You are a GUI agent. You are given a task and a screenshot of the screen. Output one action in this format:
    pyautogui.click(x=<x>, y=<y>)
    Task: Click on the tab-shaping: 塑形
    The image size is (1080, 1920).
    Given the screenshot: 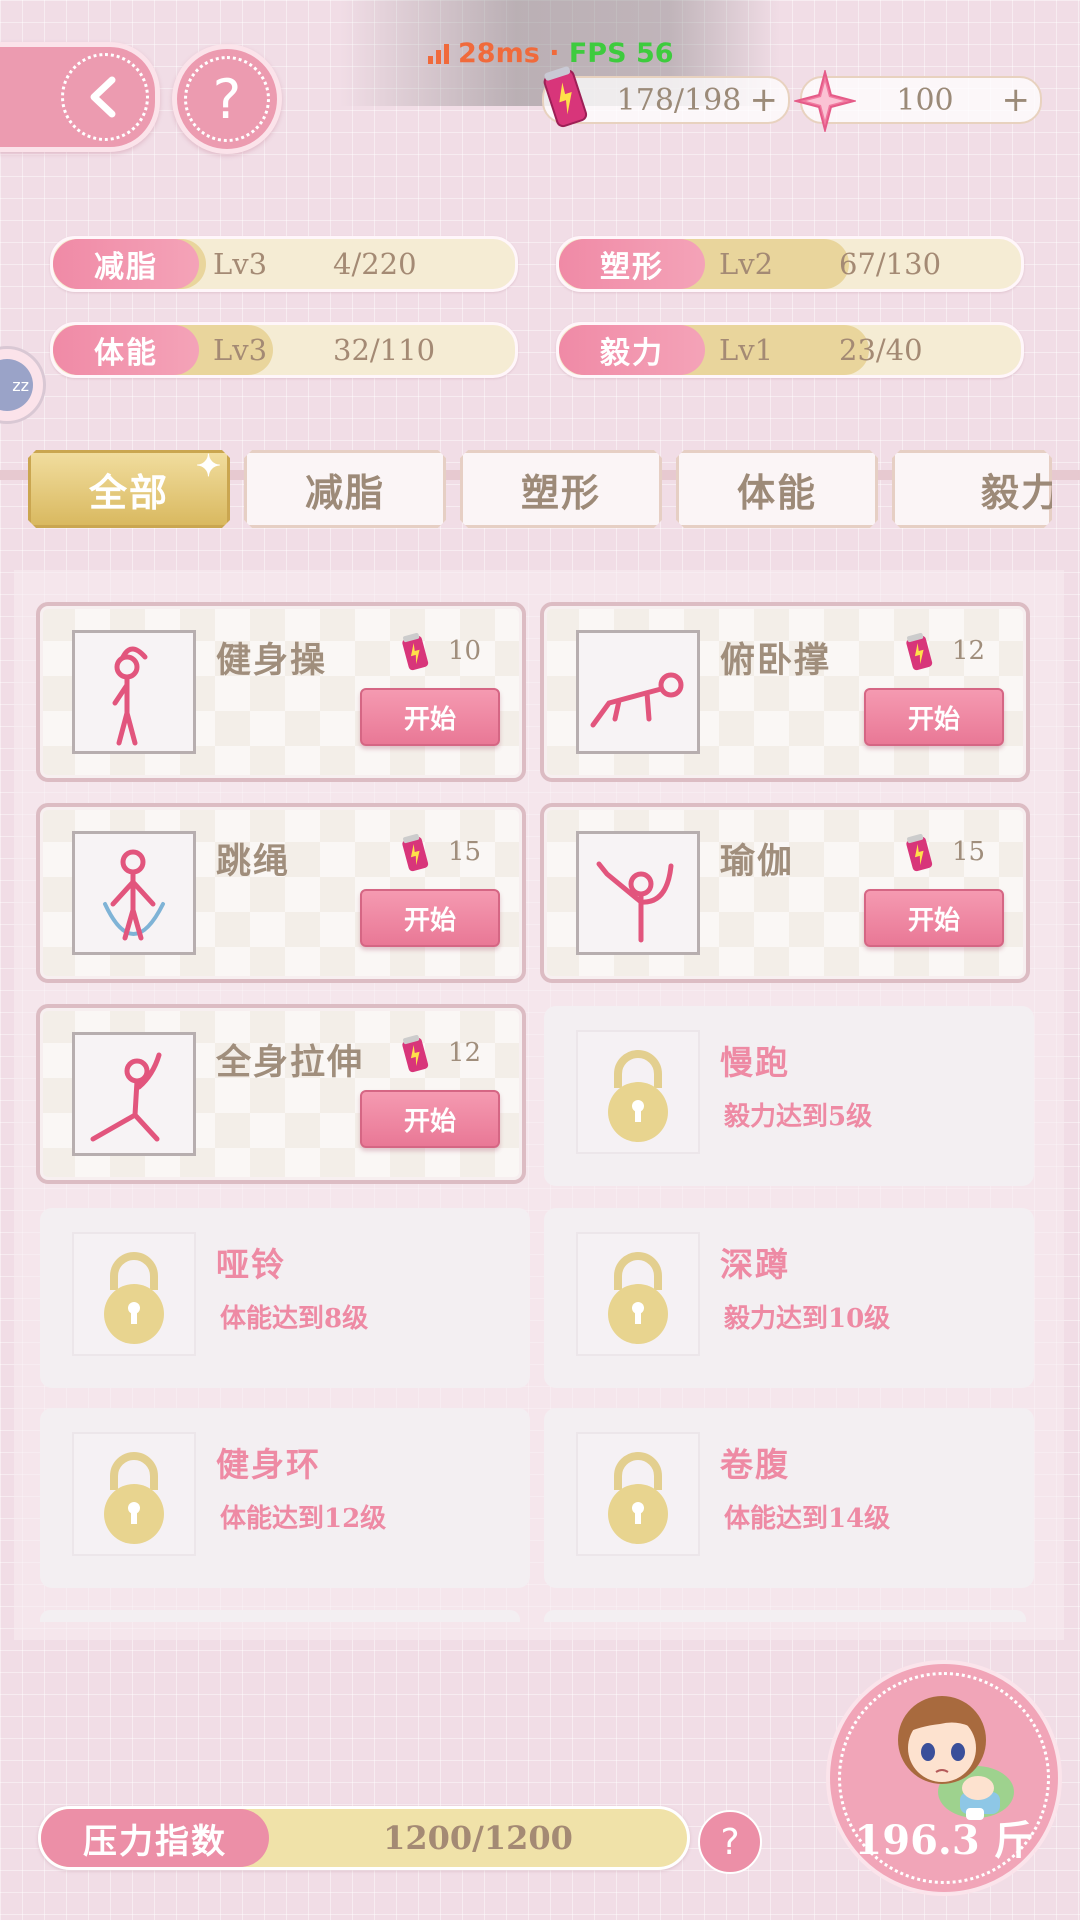 What is the action you would take?
    pyautogui.click(x=561, y=489)
    